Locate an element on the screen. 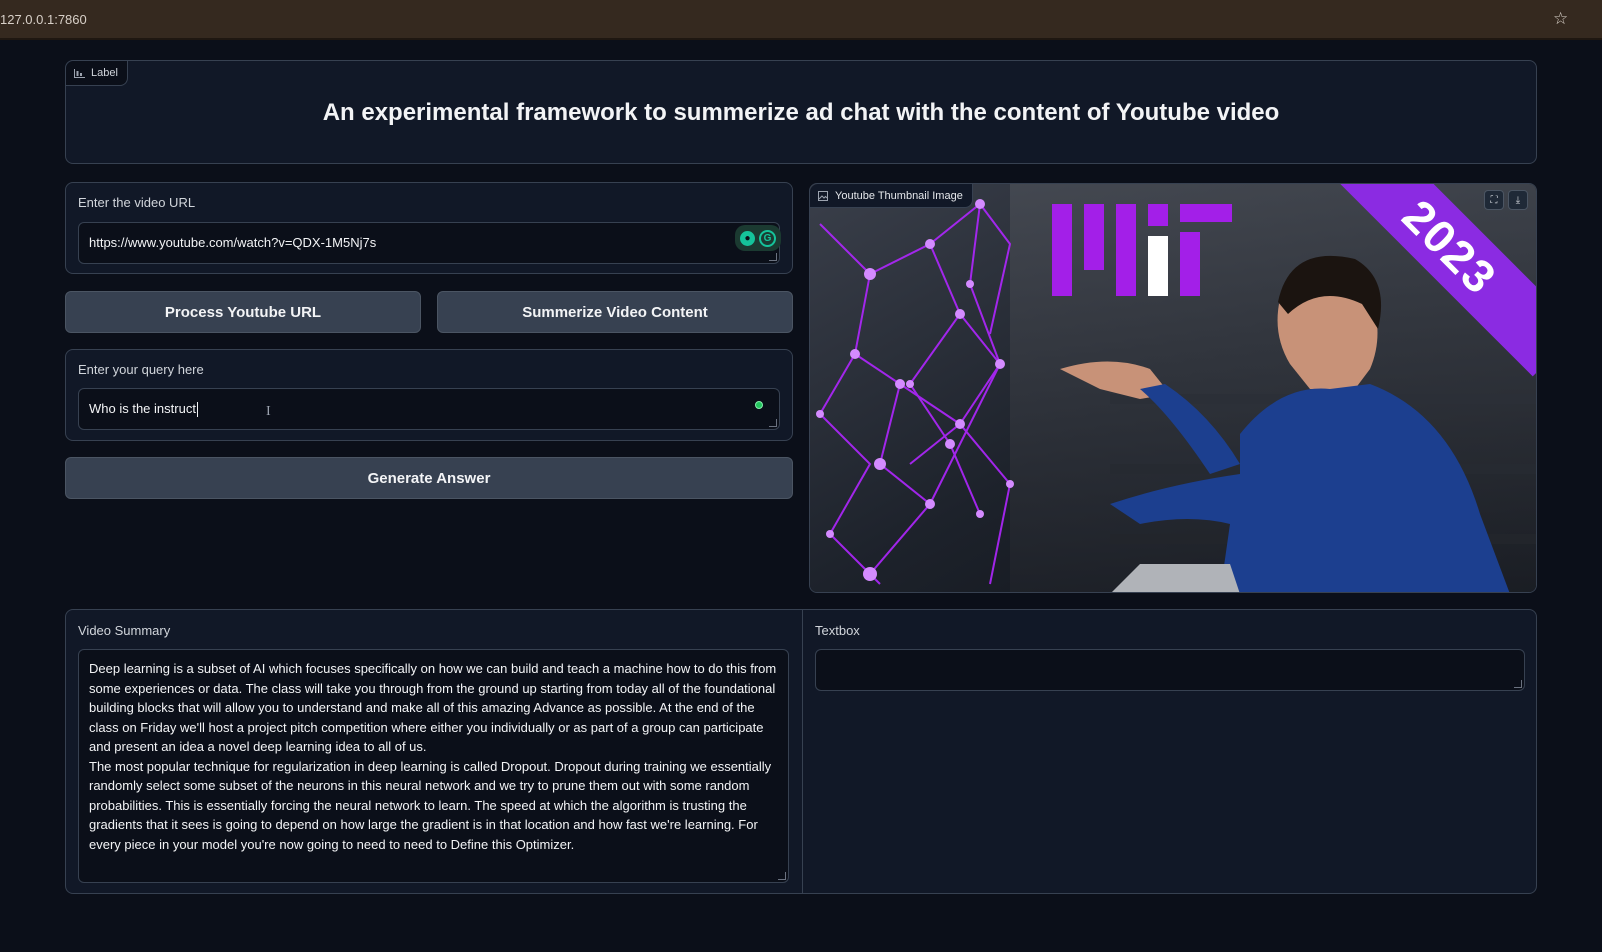 The image size is (1602, 952). thumbnail-actions: ⛶ ⤓ is located at coordinates (1506, 200).